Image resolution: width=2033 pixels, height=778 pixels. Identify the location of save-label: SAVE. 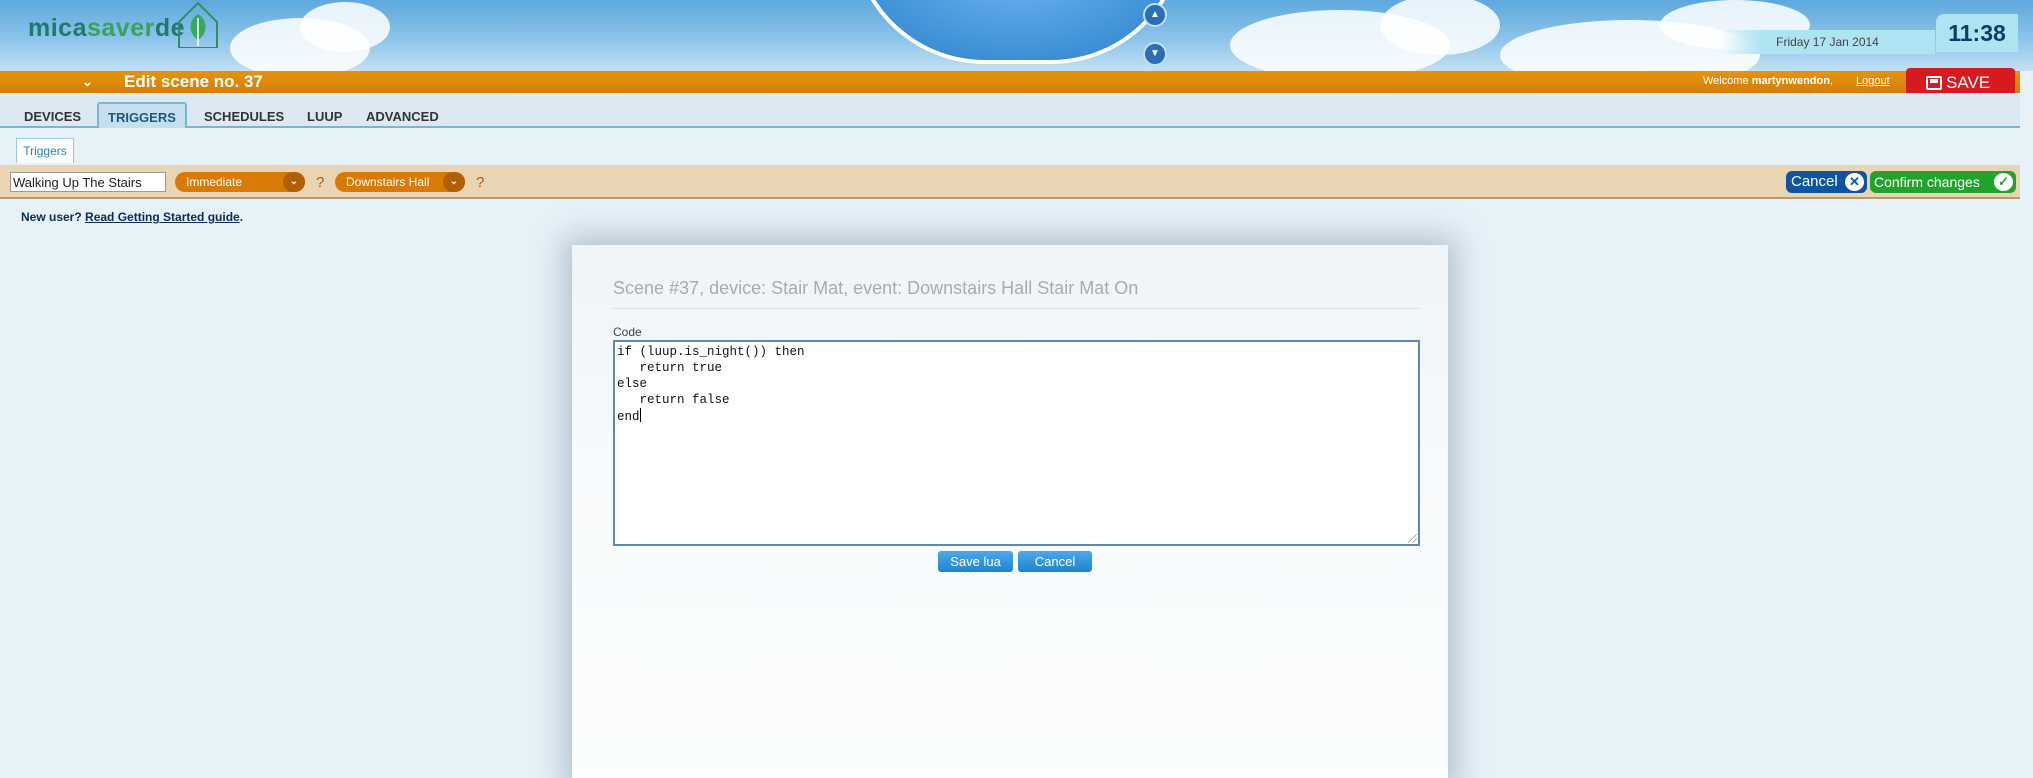
(1968, 82).